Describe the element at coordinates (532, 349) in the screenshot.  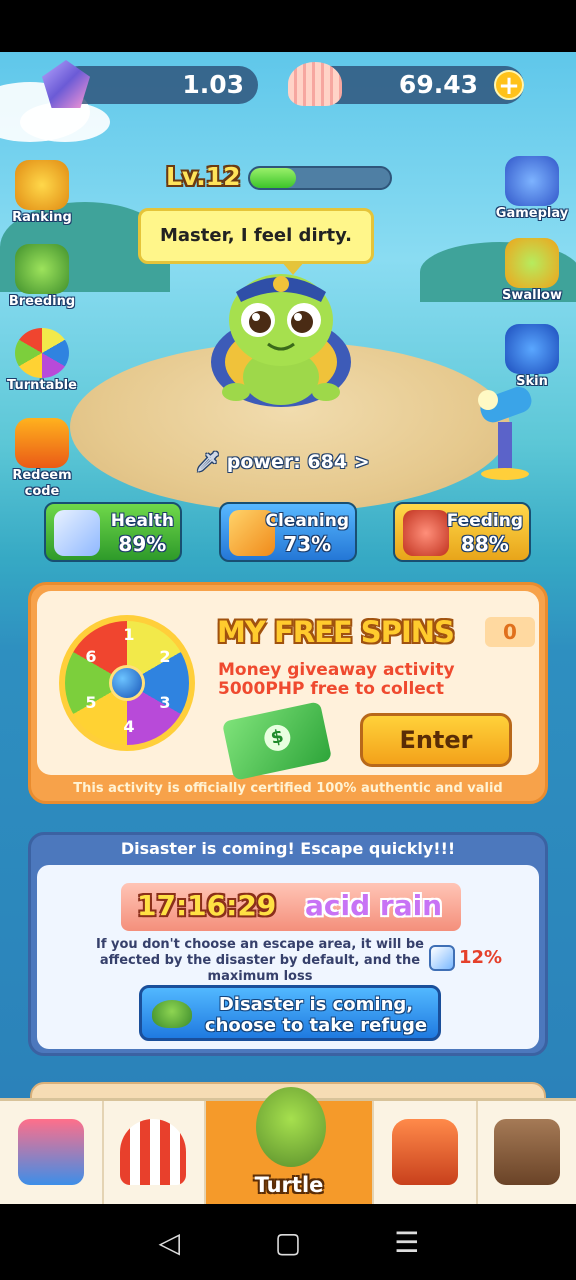
I see `shirt-icon` at that location.